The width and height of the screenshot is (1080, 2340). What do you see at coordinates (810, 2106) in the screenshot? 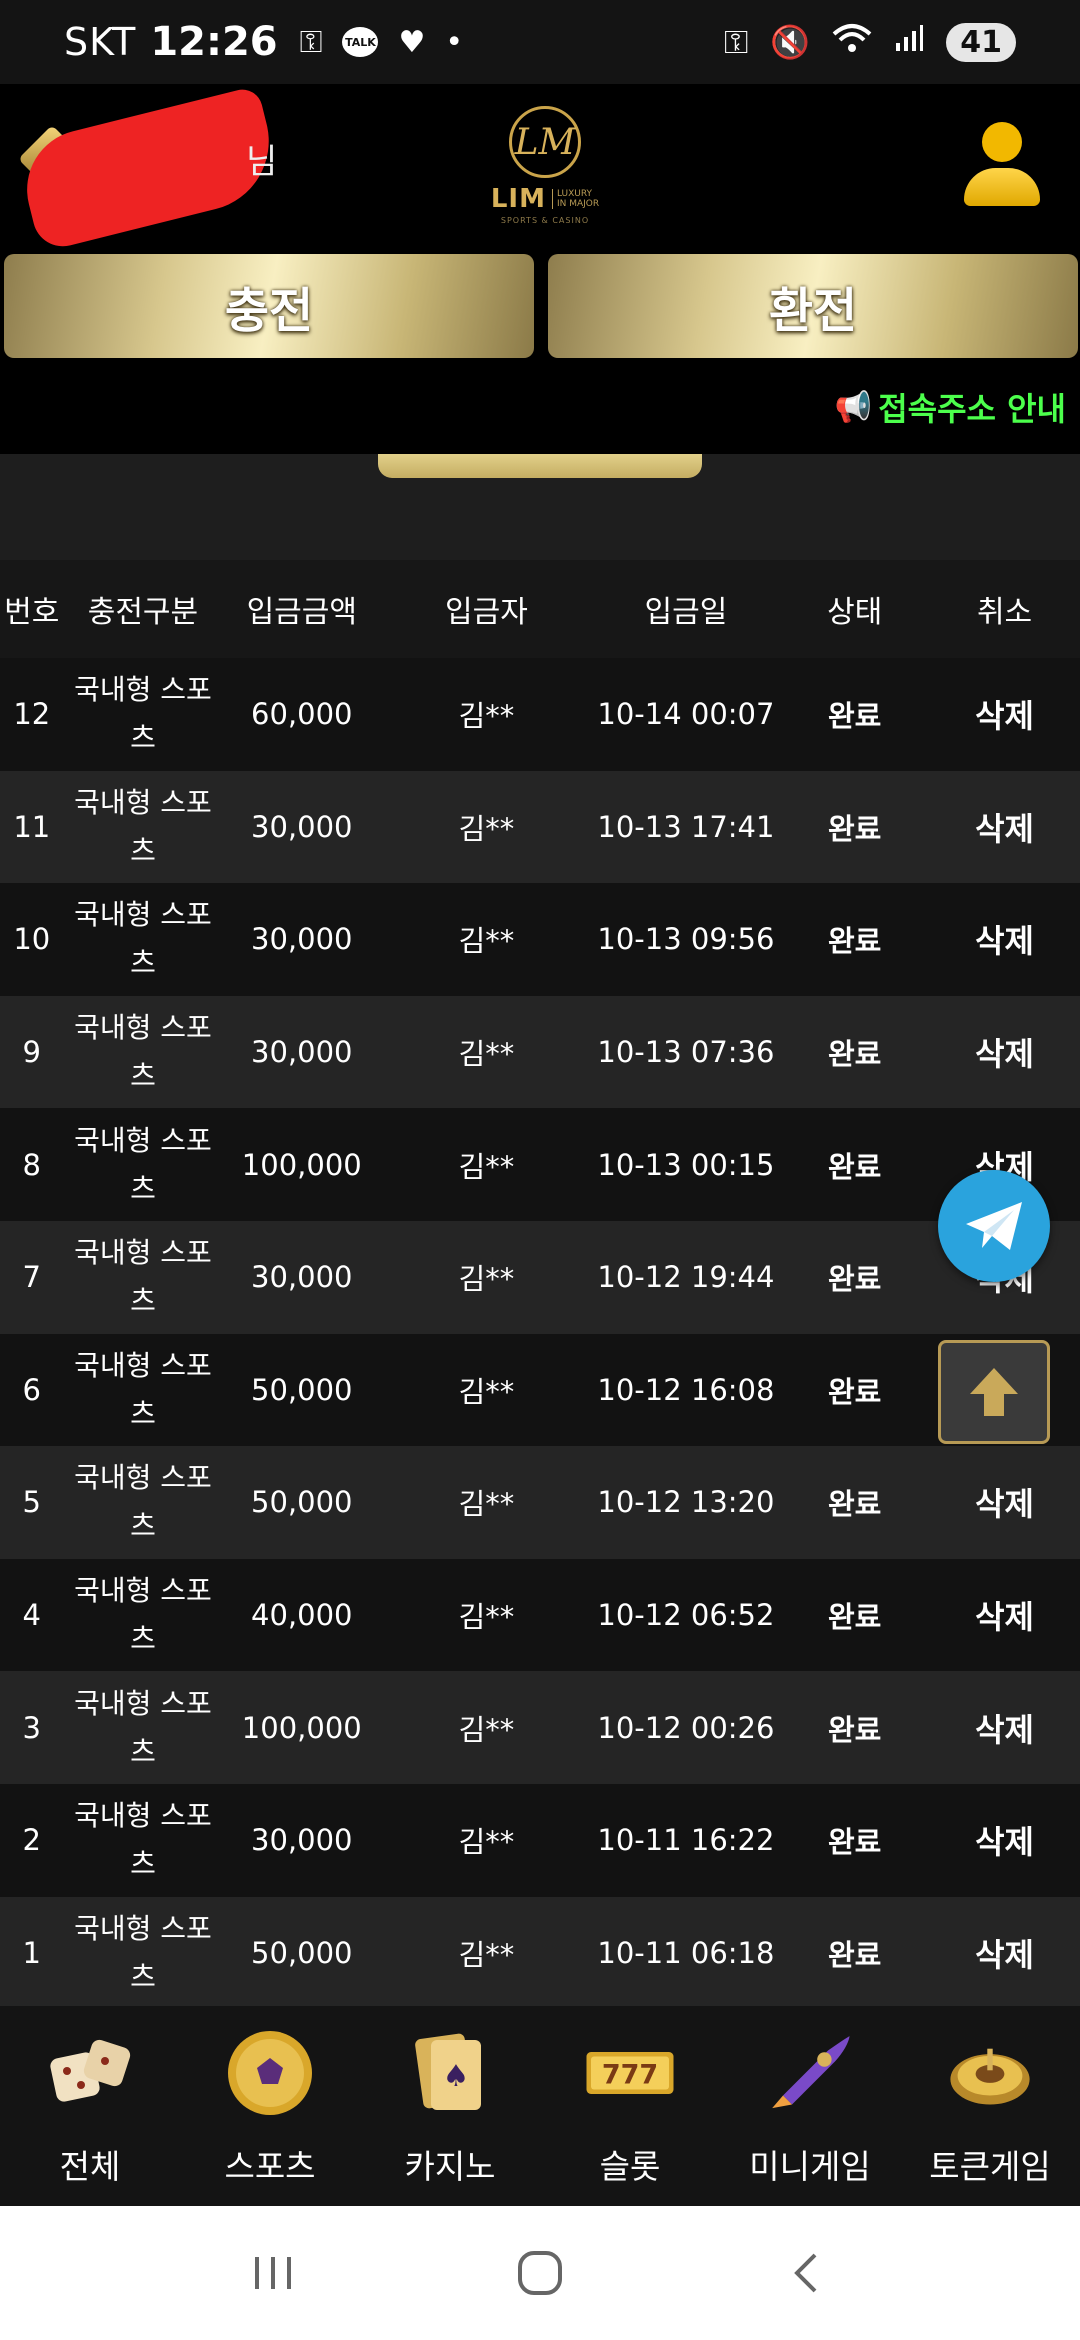
I see `nav-minigame: 미니게임` at bounding box center [810, 2106].